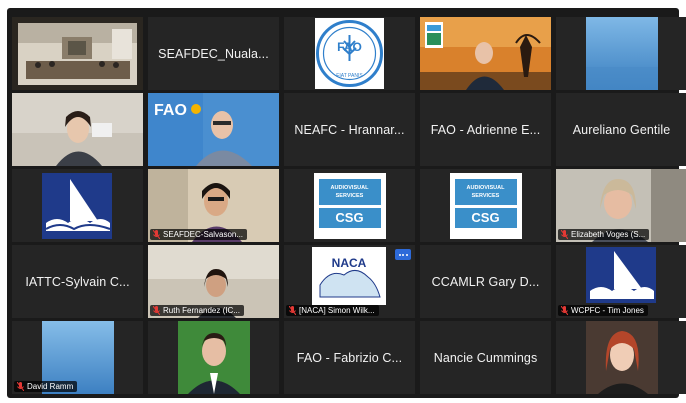  Describe the element at coordinates (403, 254) in the screenshot. I see `more-options-button` at that location.